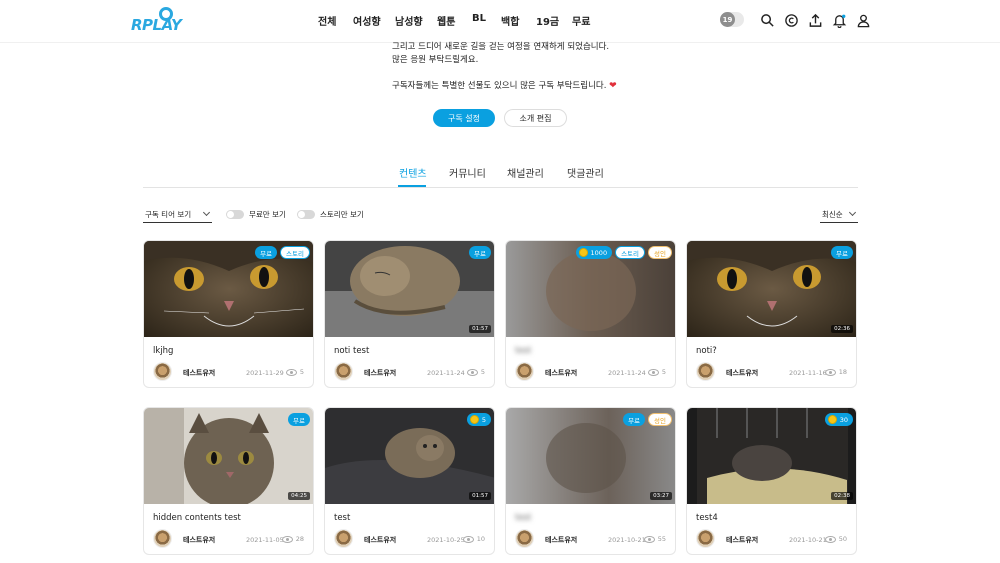 The image size is (1000, 563). I want to click on content-thumbnail: 30 02:38, so click(771, 456).